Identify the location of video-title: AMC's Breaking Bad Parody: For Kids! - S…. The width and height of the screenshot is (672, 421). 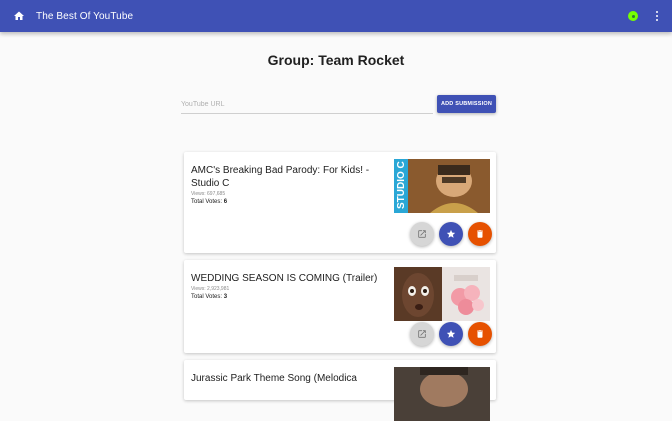
(280, 177).